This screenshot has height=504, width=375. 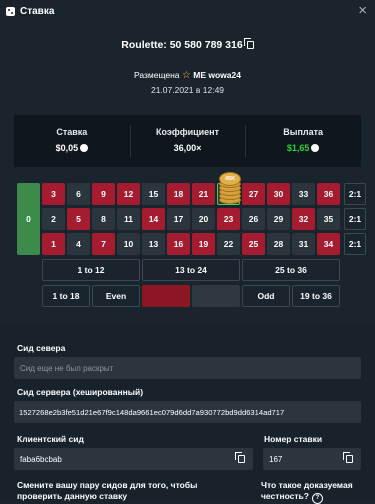 I want to click on number-cell-22: 22, so click(x=228, y=244).